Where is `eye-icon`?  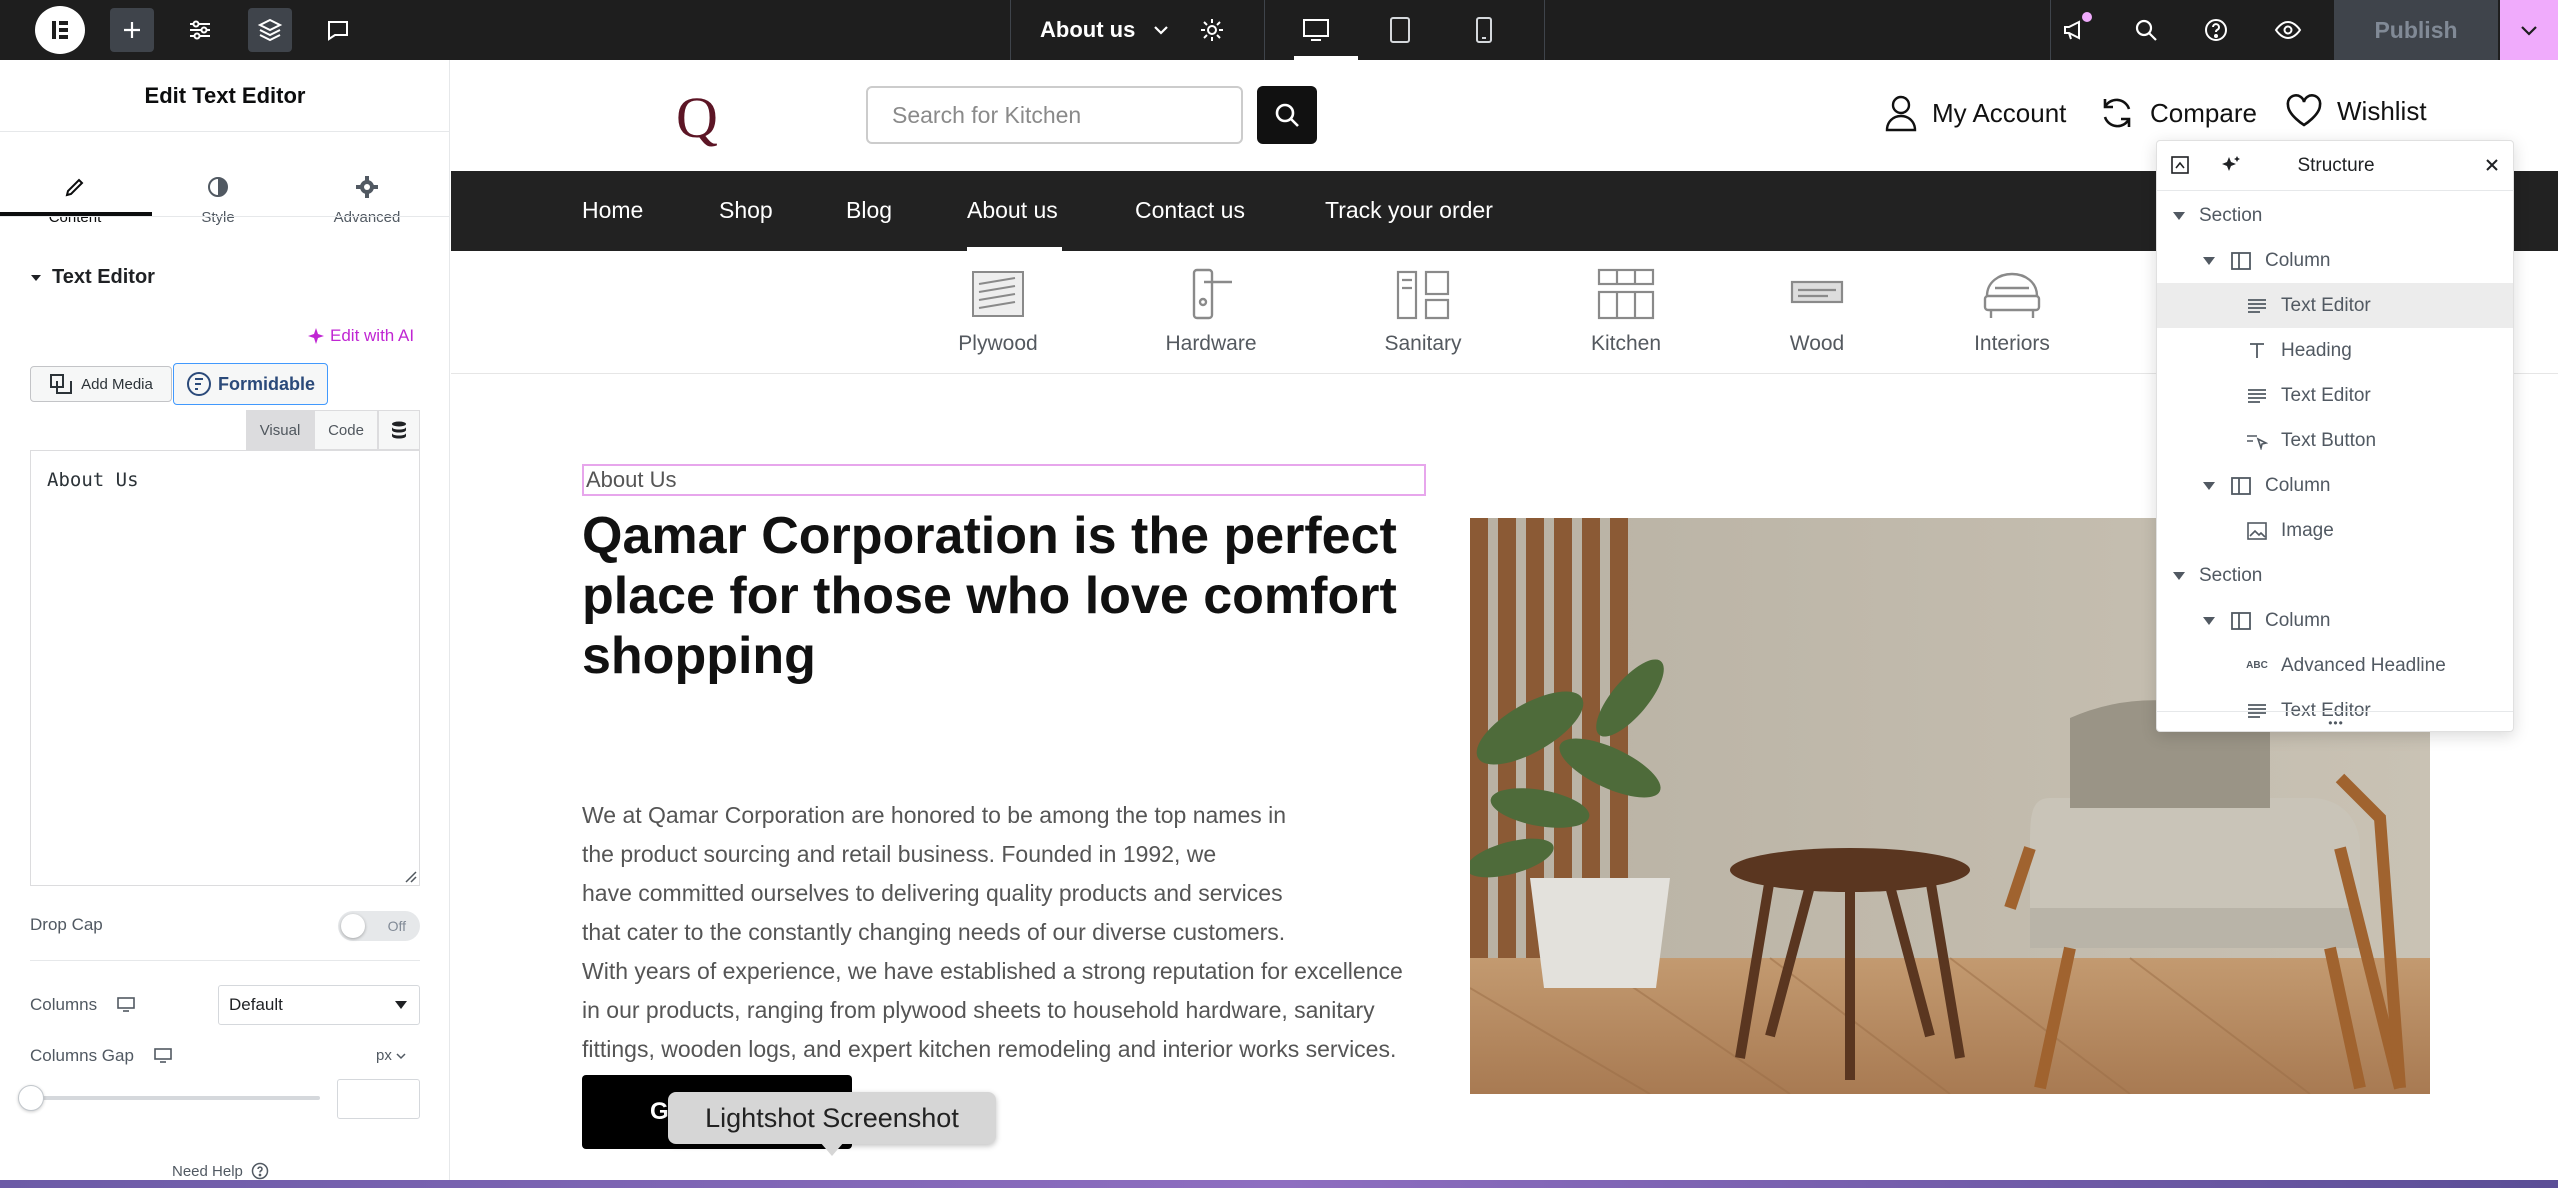
eye-icon is located at coordinates (2288, 30).